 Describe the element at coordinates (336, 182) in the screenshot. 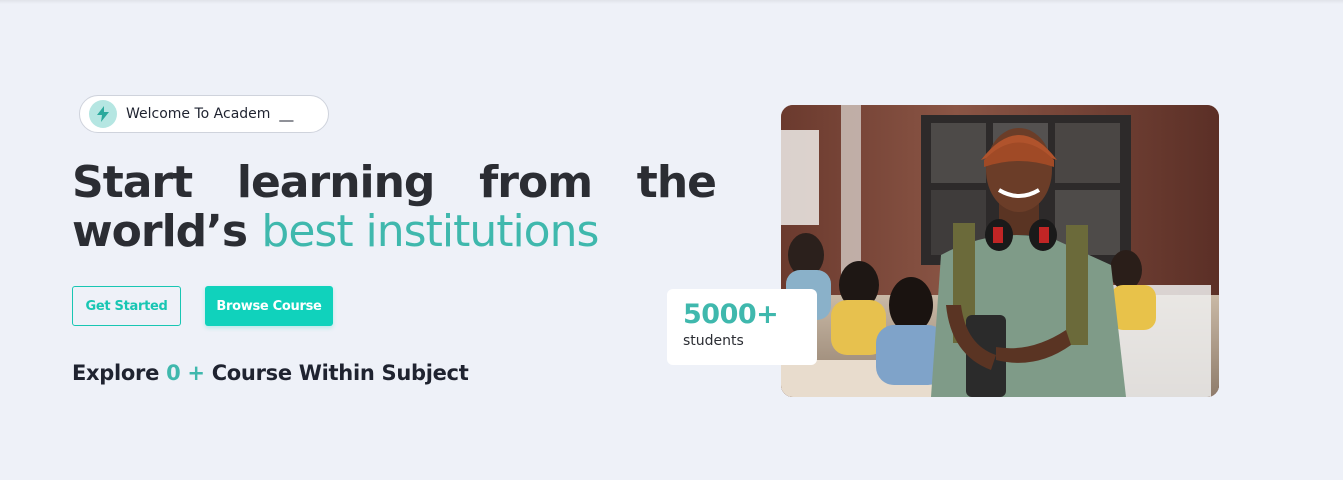

I see `hero-word: learning` at that location.